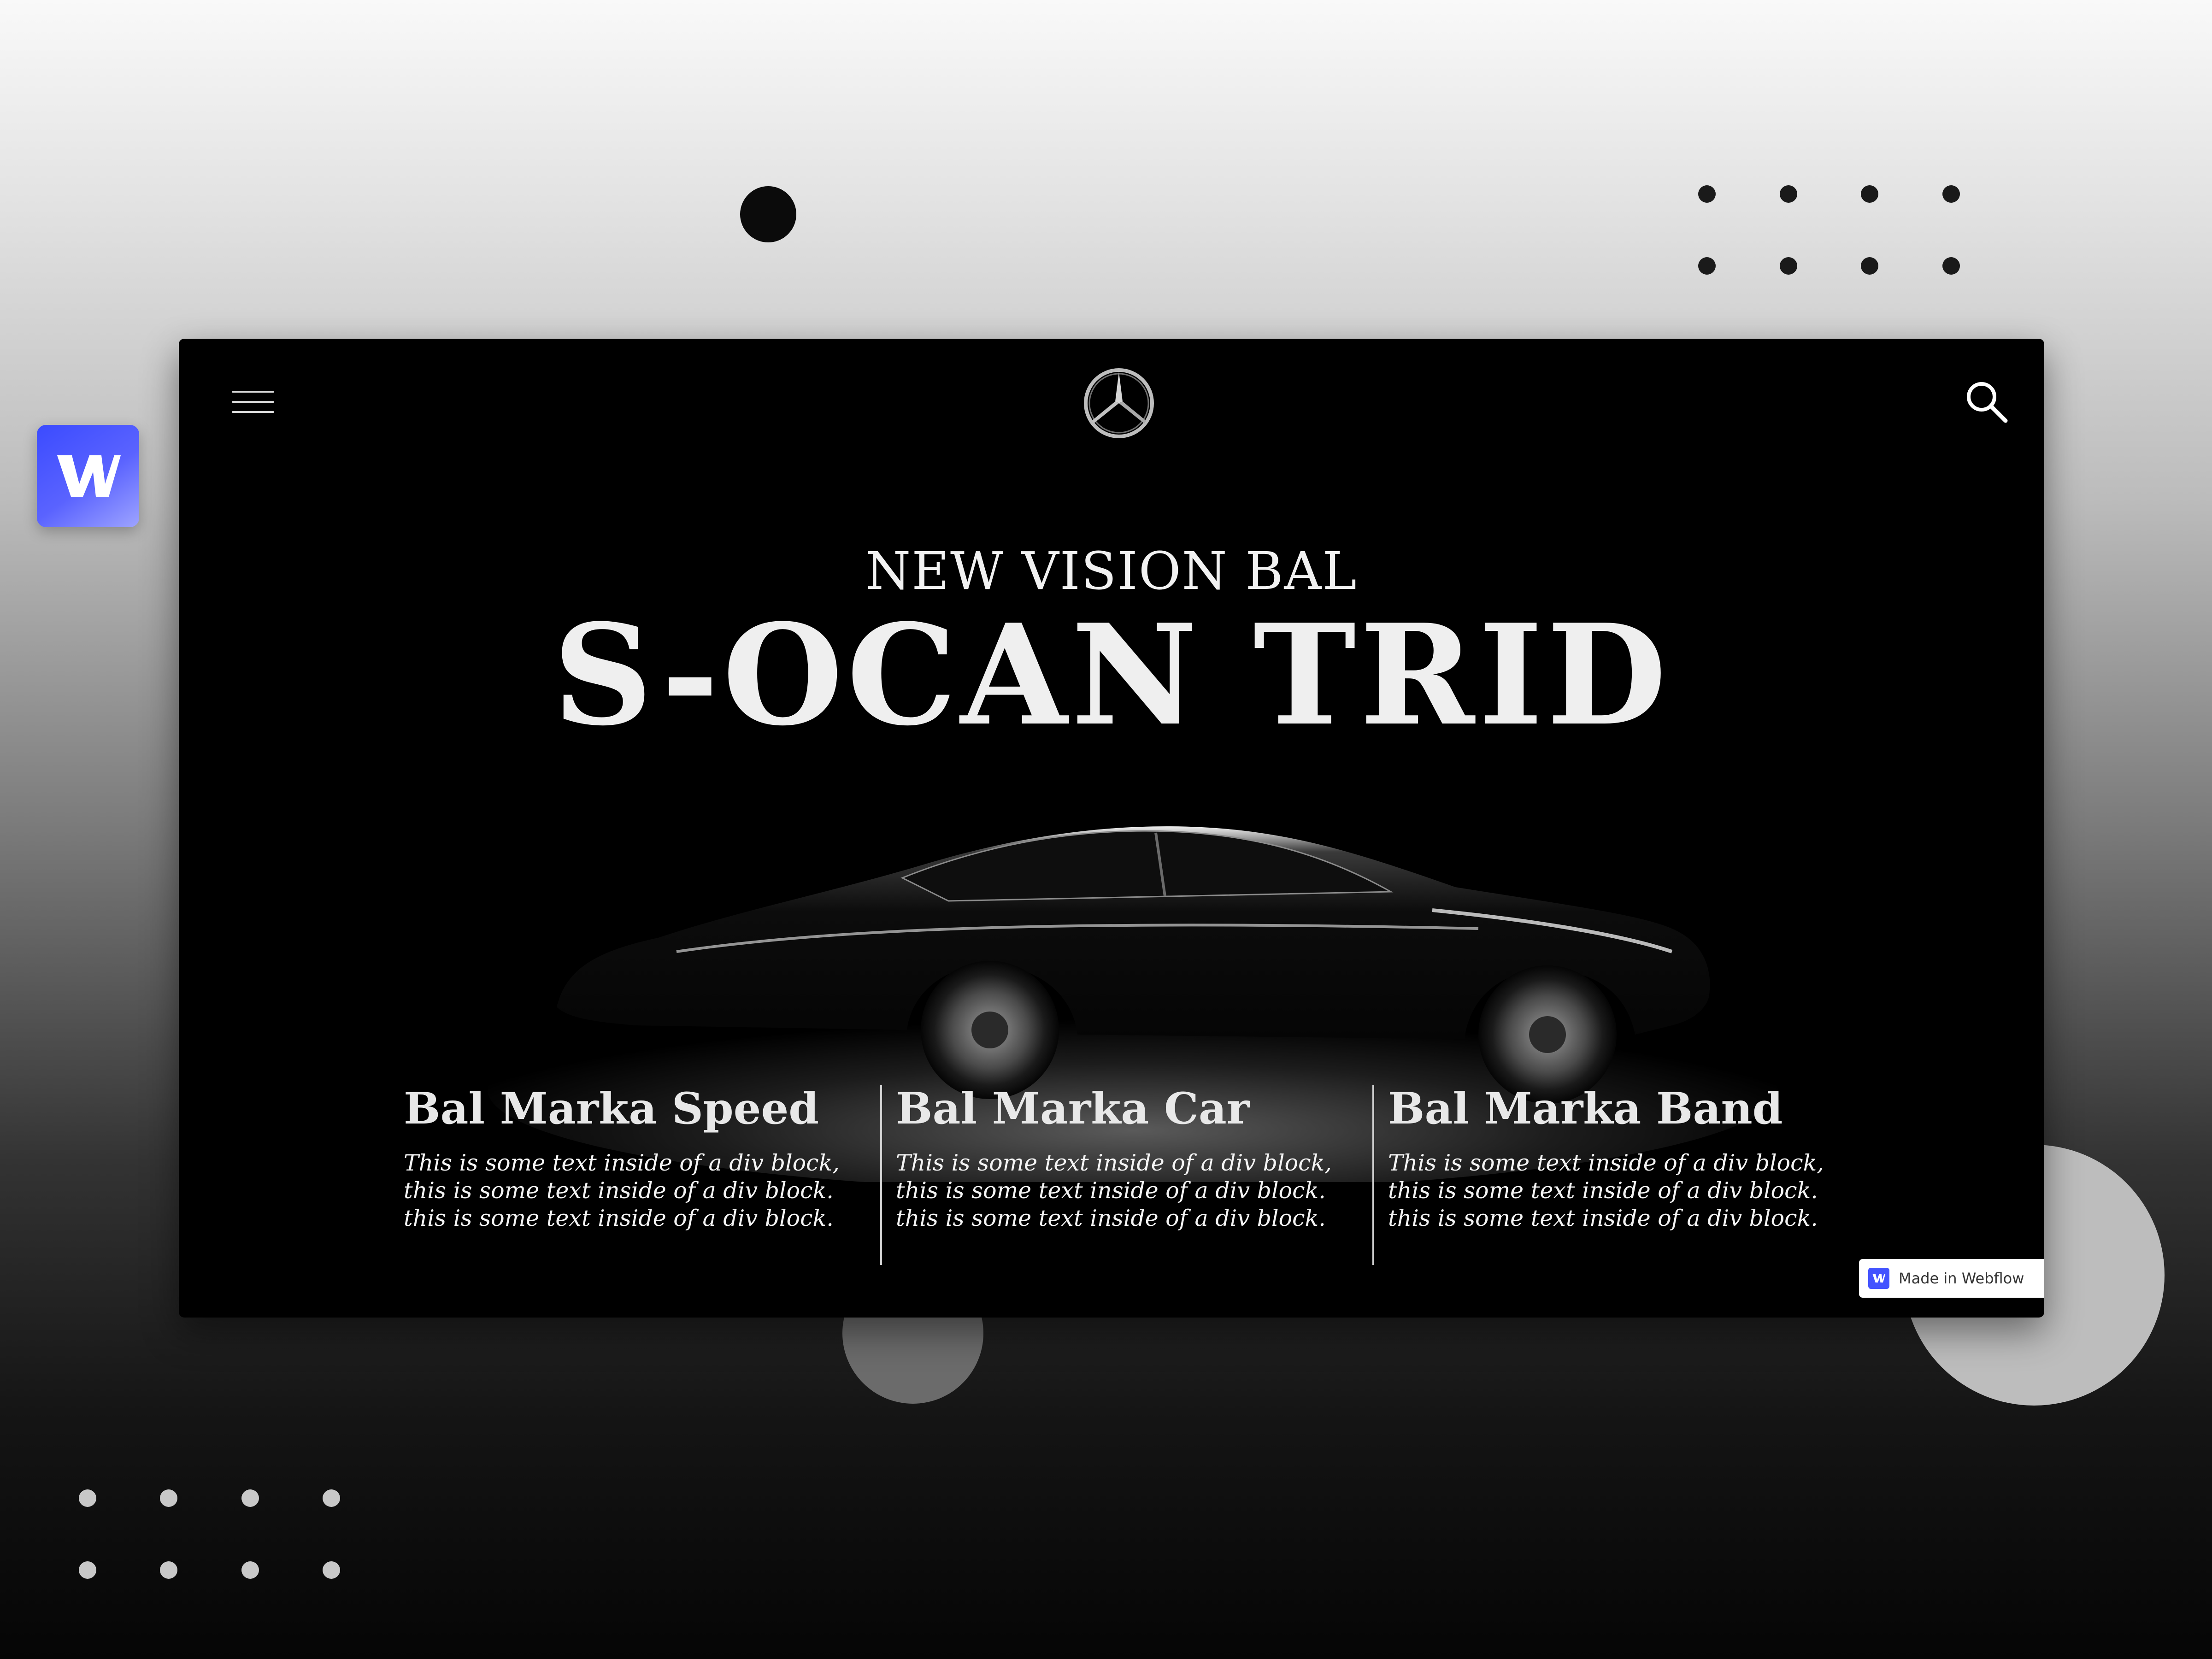  What do you see at coordinates (1073, 1108) in the screenshot?
I see `feature-title: Bal Marka Car` at bounding box center [1073, 1108].